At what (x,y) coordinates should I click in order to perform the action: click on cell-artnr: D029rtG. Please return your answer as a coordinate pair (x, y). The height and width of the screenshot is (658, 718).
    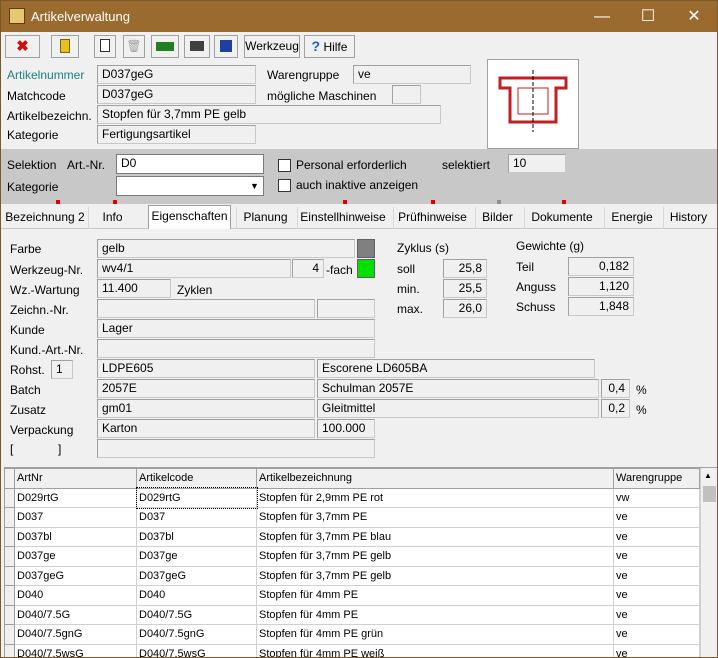
    Looking at the image, I should click on (75, 497).